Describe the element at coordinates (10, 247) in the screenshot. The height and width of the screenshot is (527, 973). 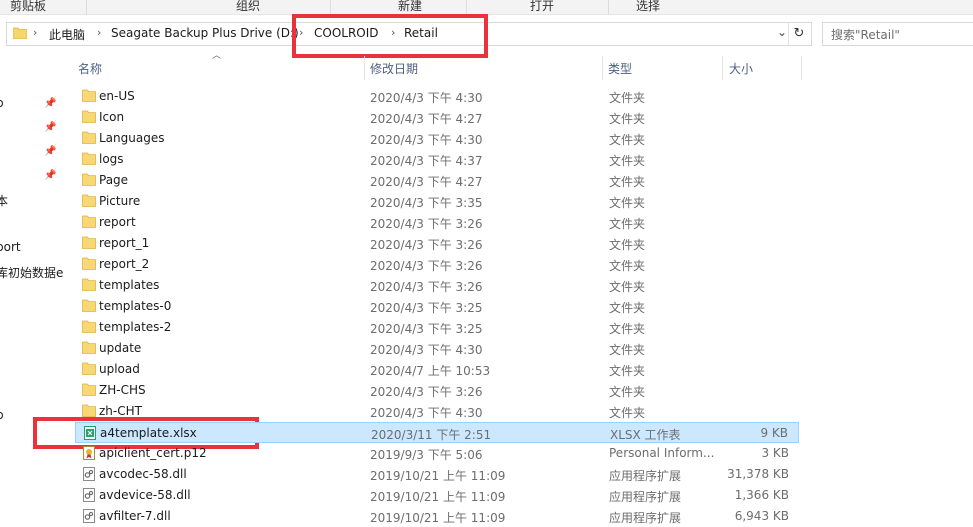
I see `nav-item: port` at that location.